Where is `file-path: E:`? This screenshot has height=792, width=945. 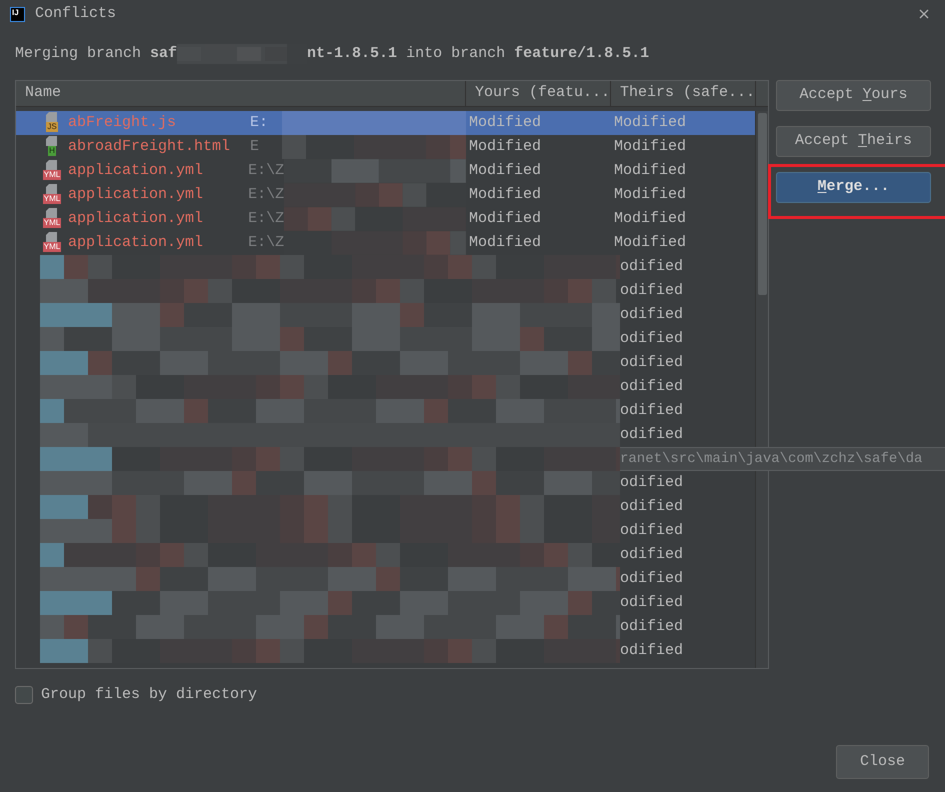
file-path: E: is located at coordinates (259, 122).